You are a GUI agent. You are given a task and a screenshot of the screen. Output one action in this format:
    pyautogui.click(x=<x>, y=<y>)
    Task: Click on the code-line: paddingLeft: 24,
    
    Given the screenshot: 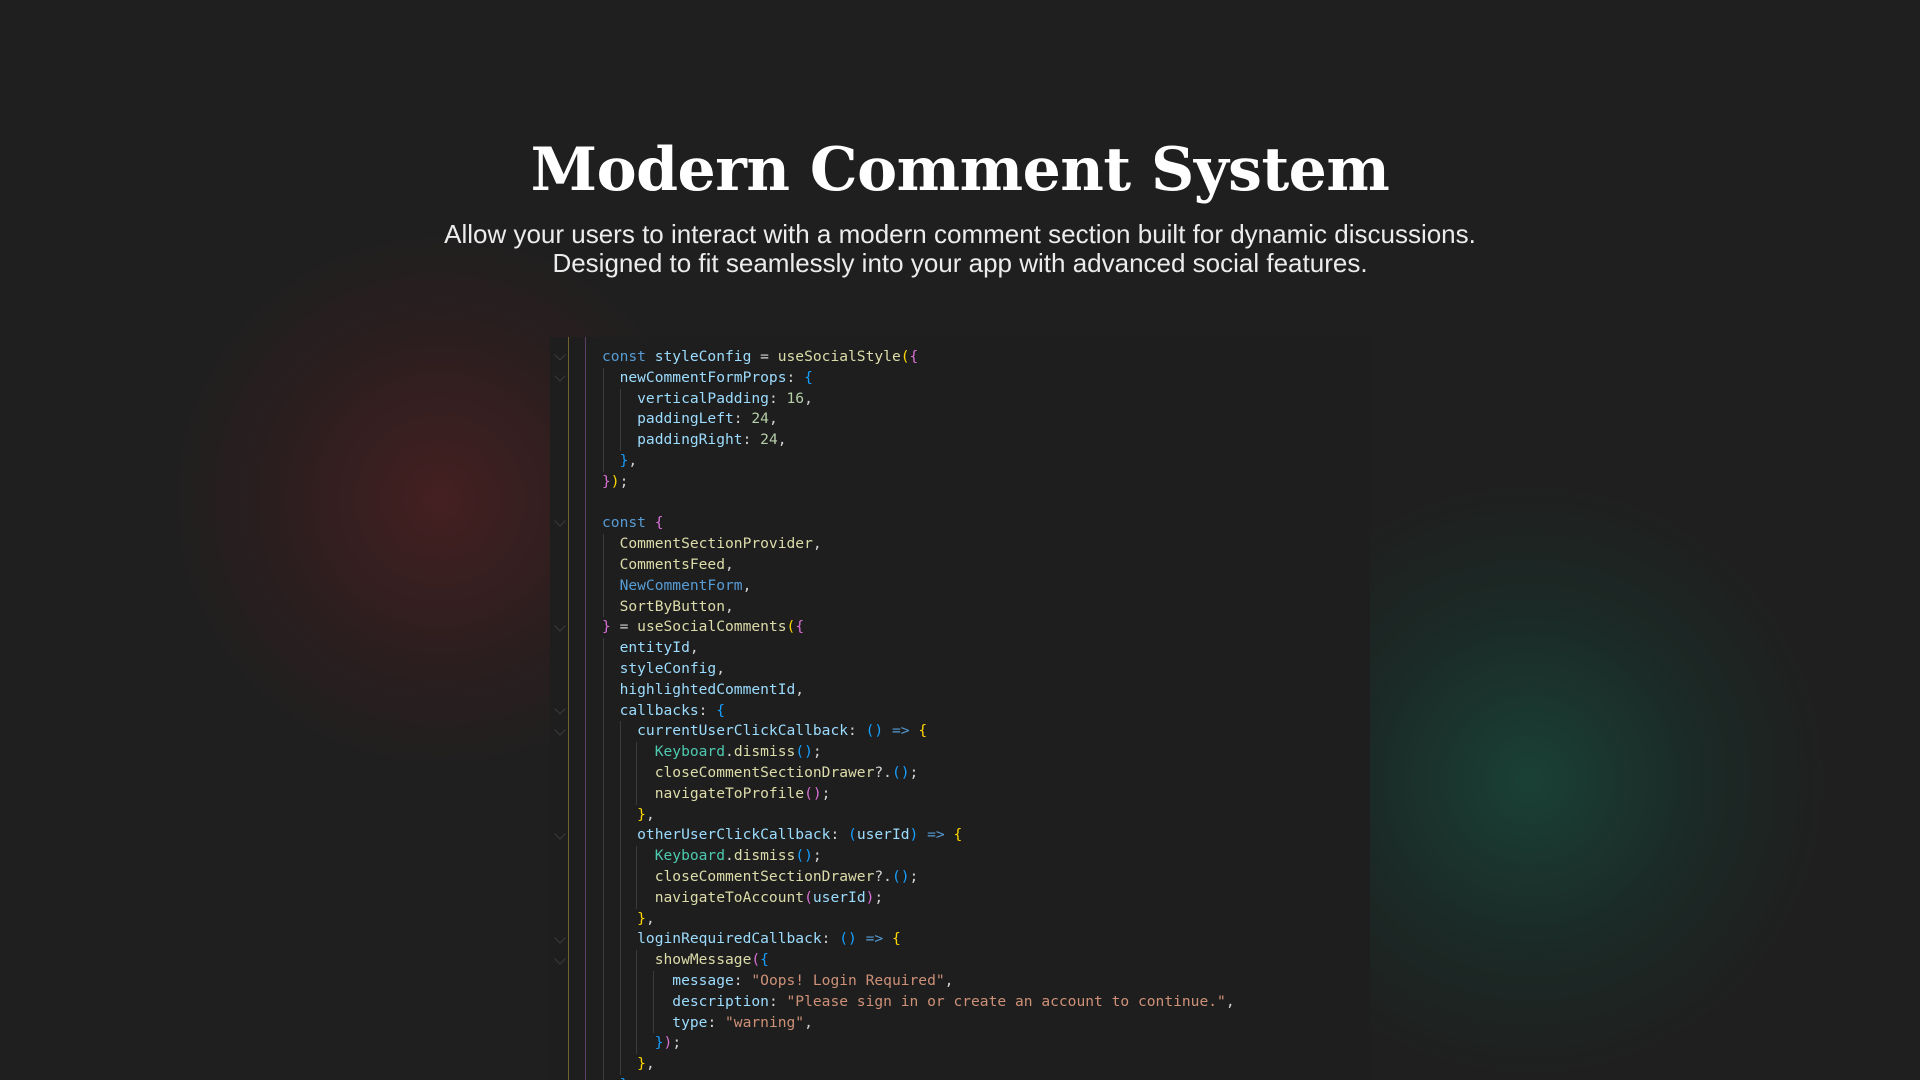 What is the action you would take?
    pyautogui.click(x=918, y=420)
    